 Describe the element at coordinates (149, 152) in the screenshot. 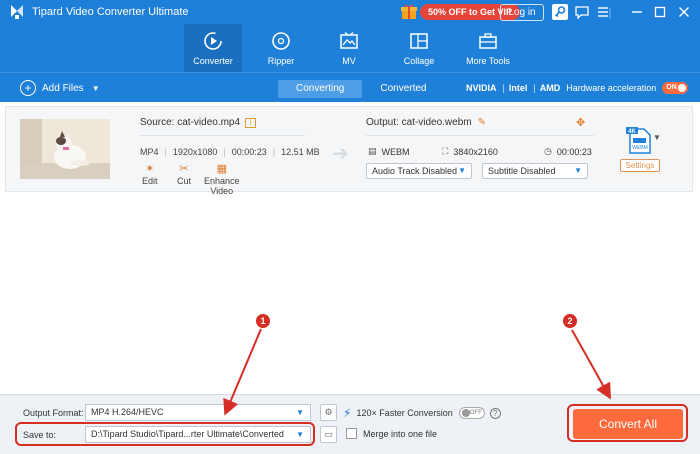

I see `source-format: MP4` at that location.